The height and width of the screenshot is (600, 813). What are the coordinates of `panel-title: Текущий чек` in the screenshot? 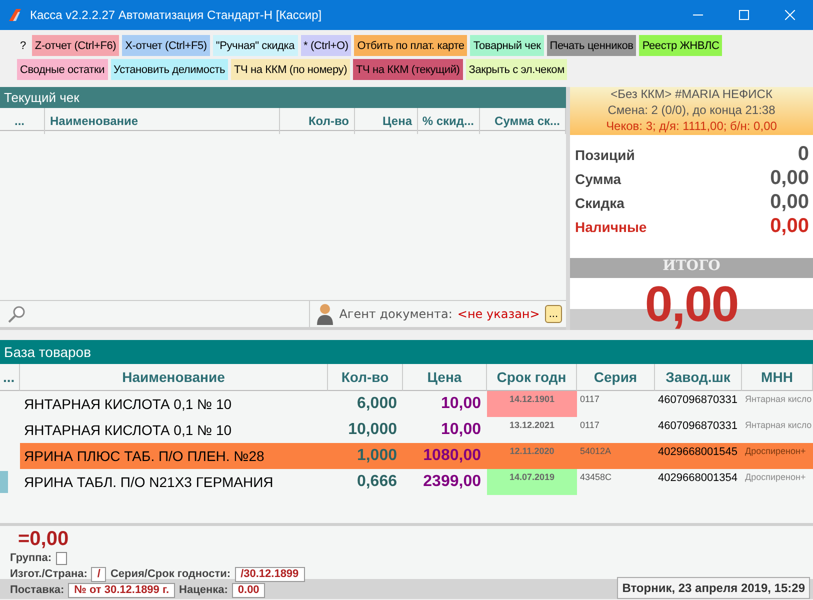 It's located at (283, 97).